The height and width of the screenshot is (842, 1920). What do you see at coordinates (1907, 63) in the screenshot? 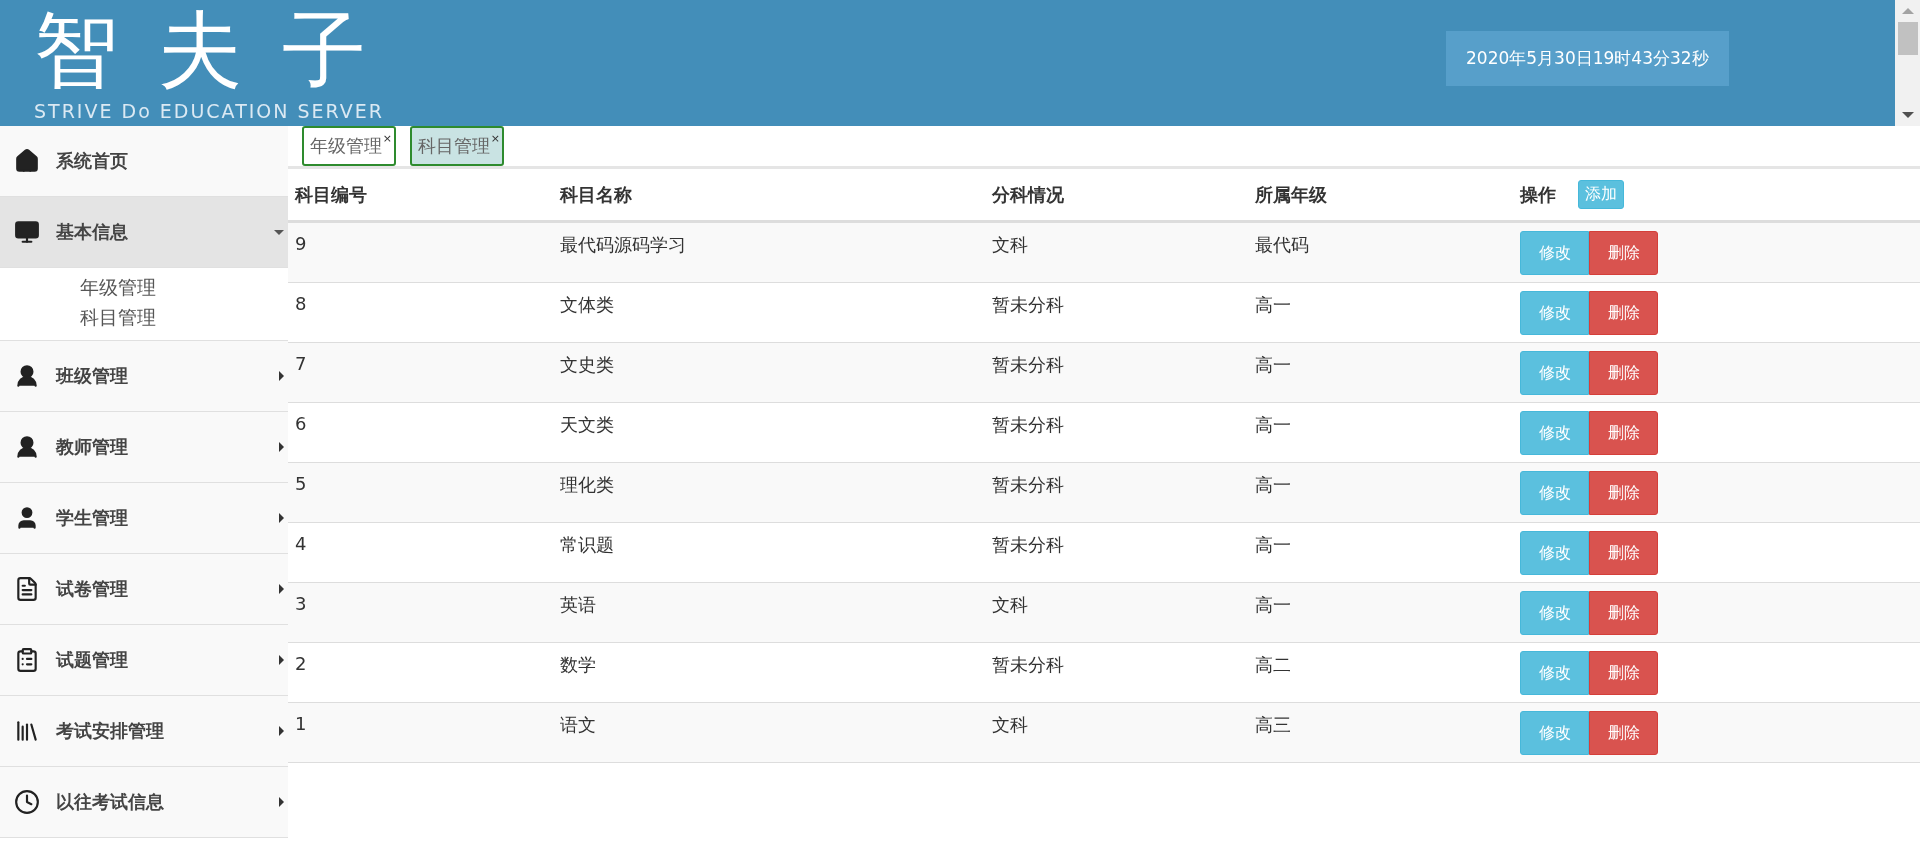
I see `scrollbar` at bounding box center [1907, 63].